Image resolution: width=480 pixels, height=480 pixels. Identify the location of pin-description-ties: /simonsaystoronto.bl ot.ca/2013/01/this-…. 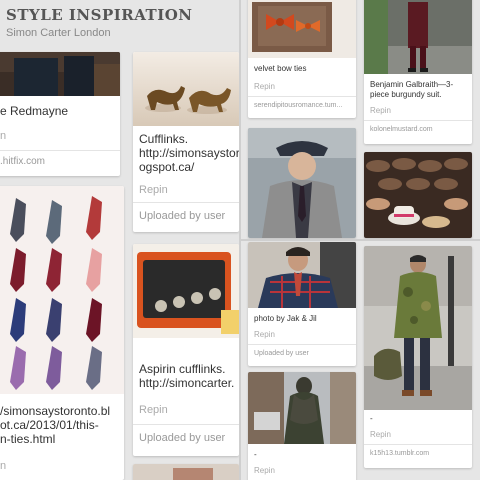
(55, 425).